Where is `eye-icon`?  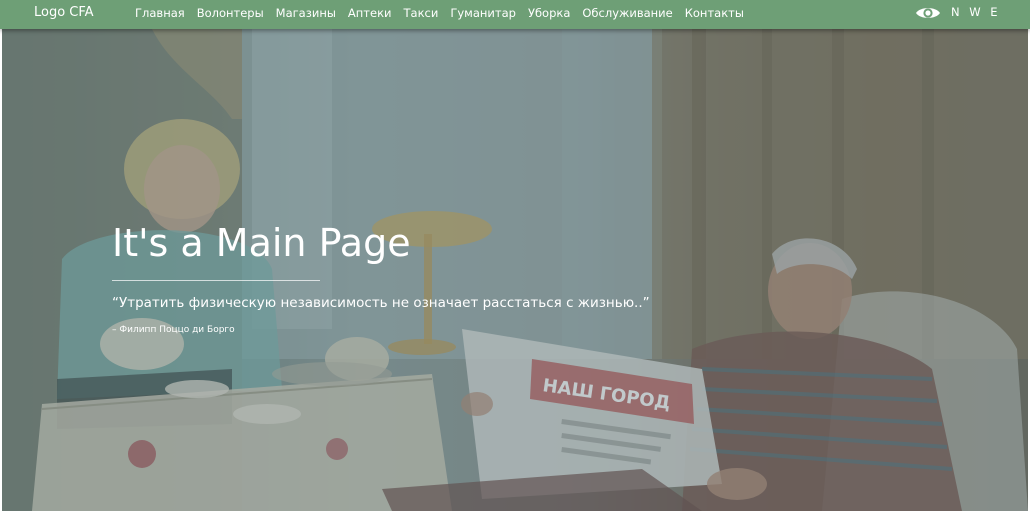
eye-icon is located at coordinates (928, 13).